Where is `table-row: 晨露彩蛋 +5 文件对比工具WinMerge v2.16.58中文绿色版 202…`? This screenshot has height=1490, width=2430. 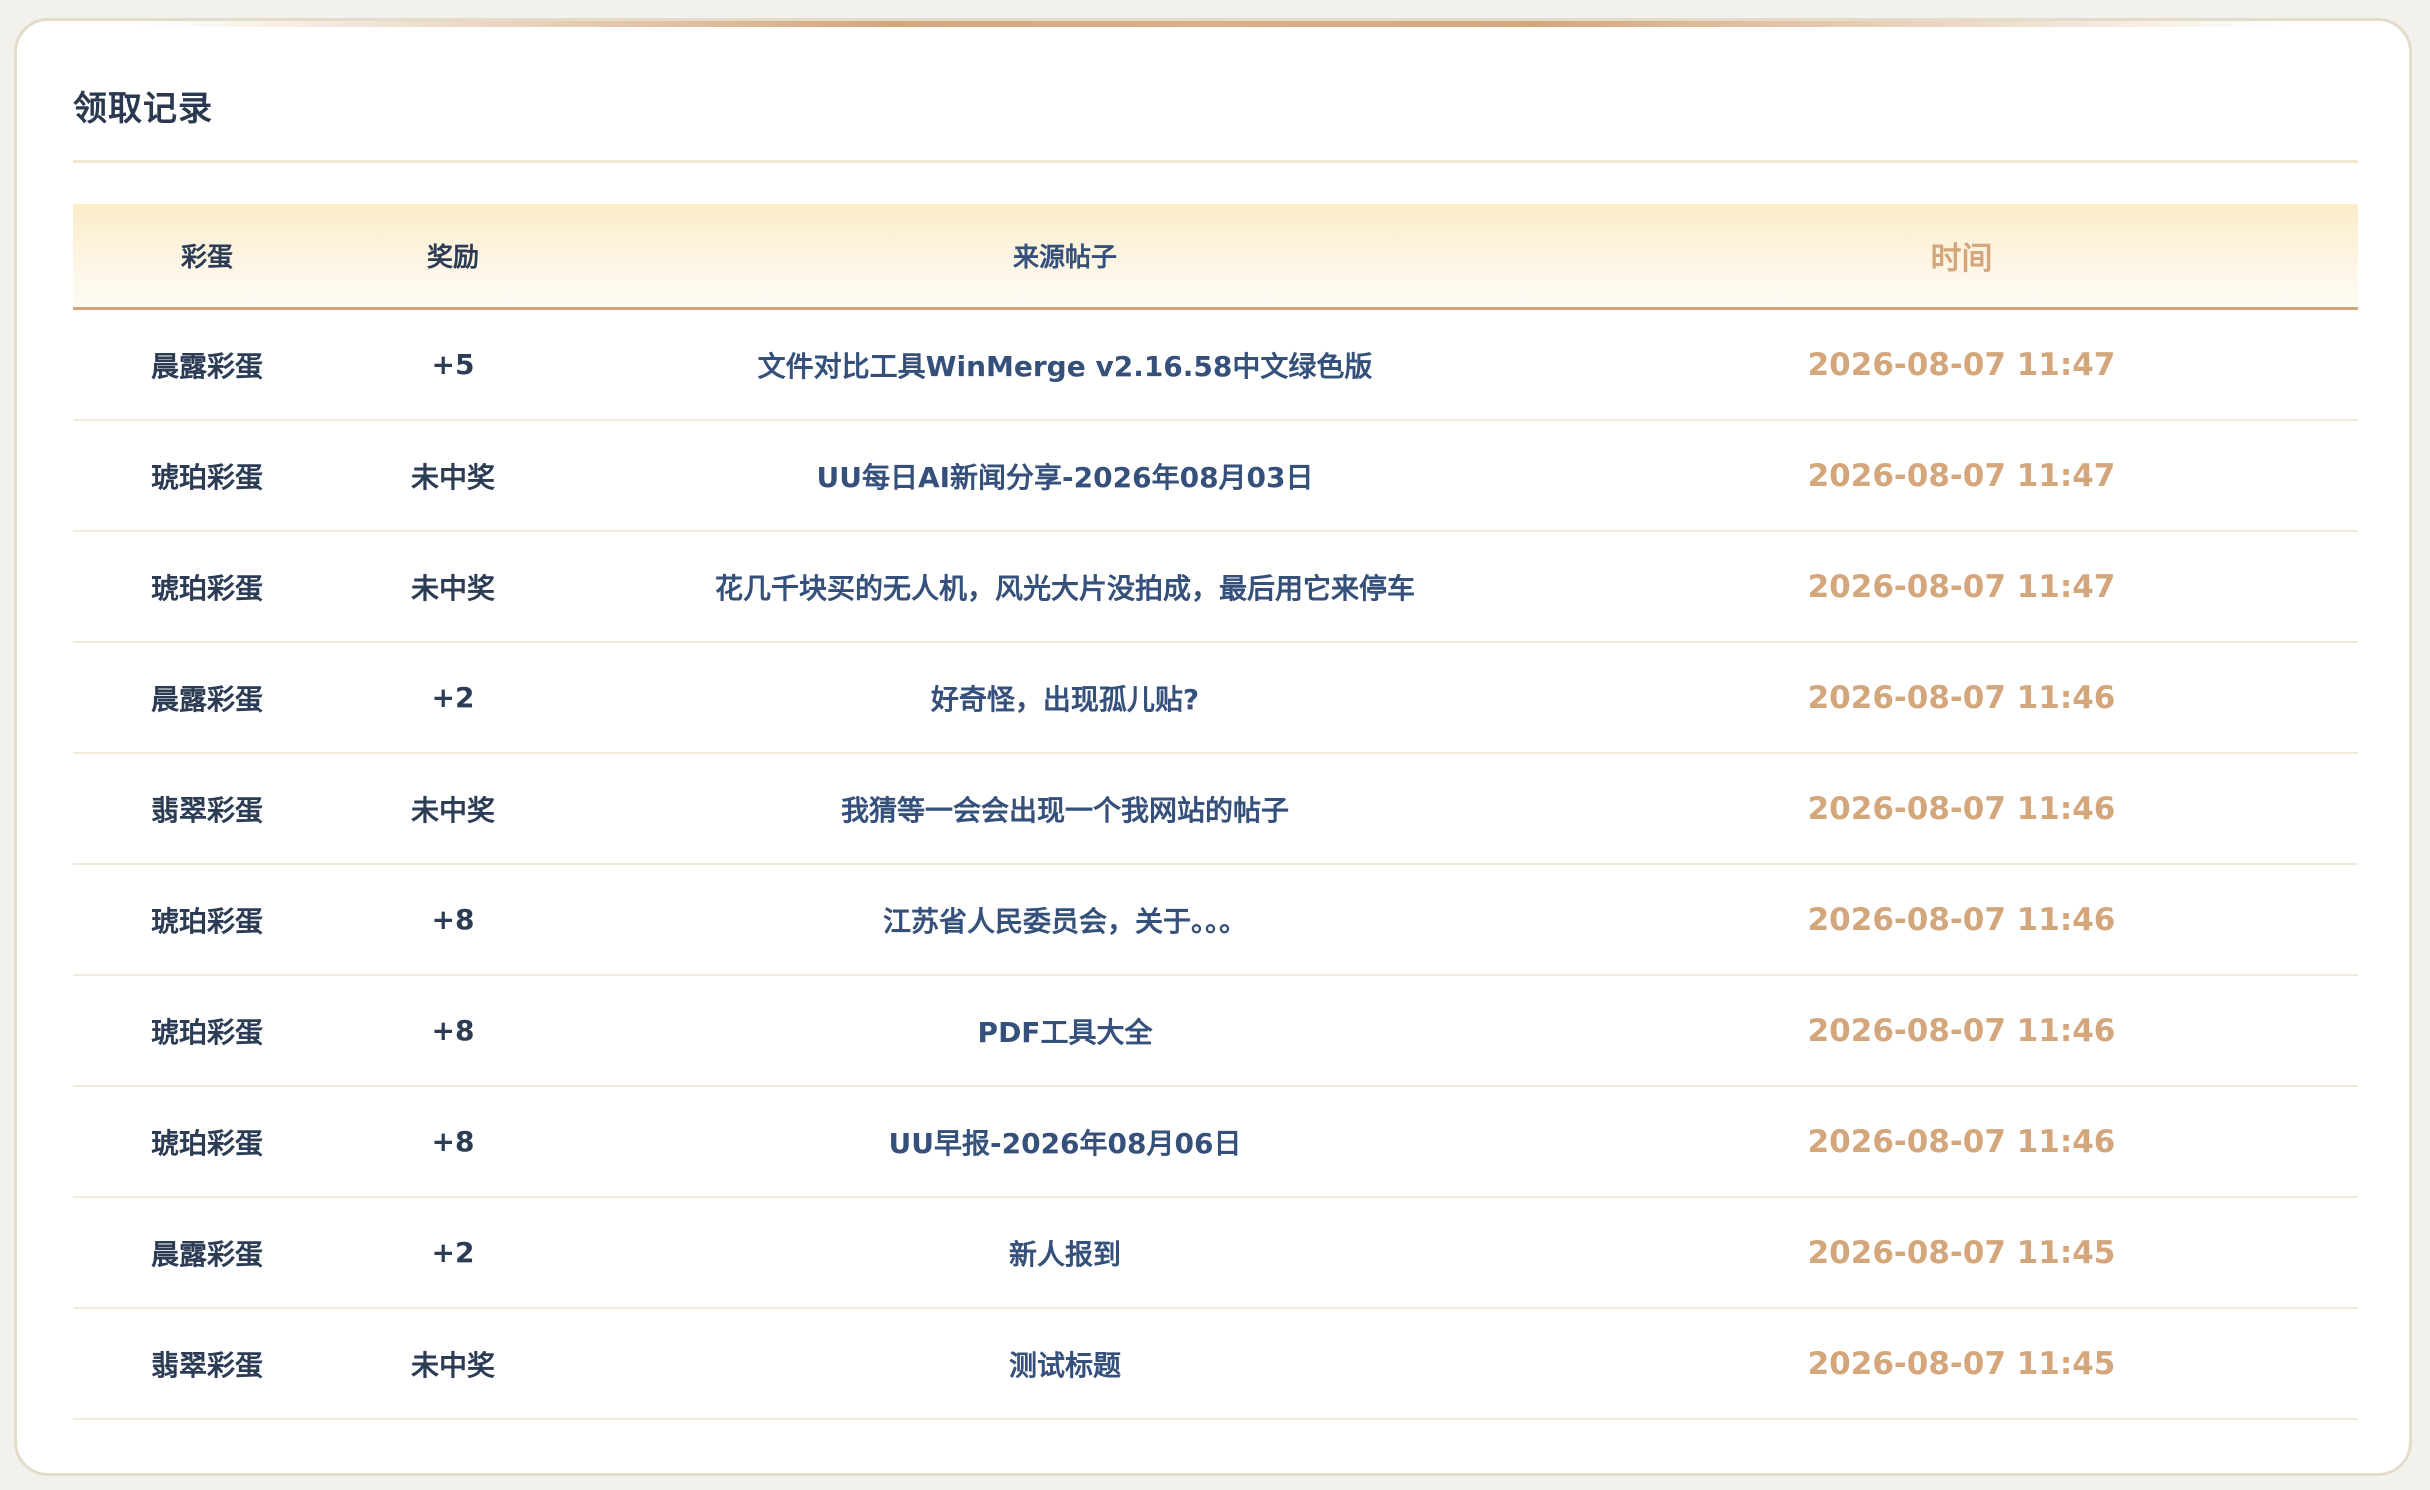
table-row: 晨露彩蛋 +5 文件对比工具WinMerge v2.16.58中文绿色版 202… is located at coordinates (1215, 365).